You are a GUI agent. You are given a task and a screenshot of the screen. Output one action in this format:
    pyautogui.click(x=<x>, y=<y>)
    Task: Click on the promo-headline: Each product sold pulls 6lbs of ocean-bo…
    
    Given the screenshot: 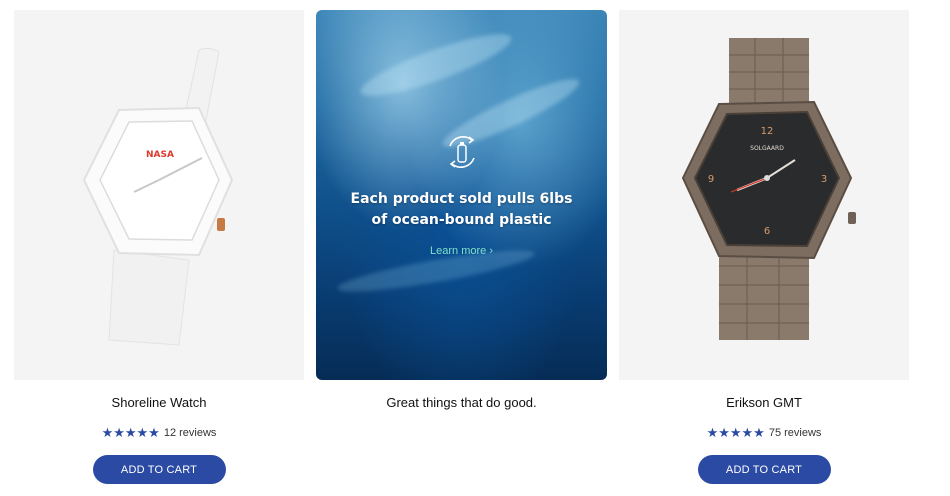 What is the action you would take?
    pyautogui.click(x=461, y=210)
    